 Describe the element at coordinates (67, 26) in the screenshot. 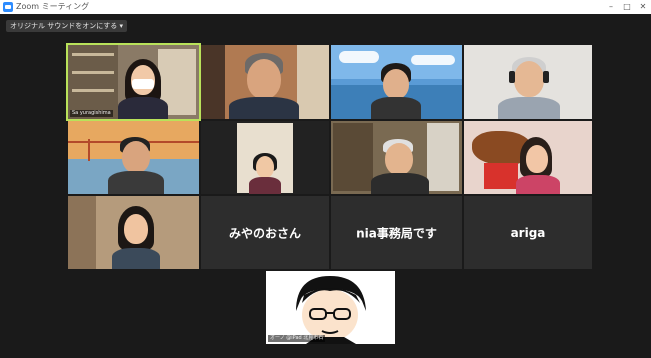

I see `original-sound-toggle: オリジナル サウンドをオンにする ▾` at that location.